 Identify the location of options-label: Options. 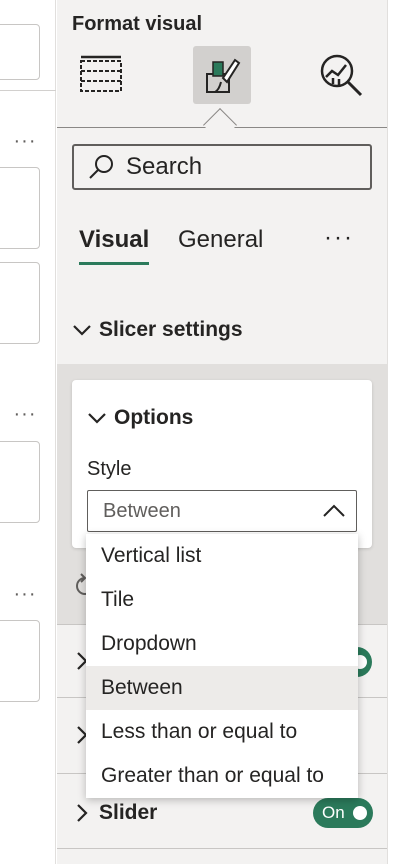
(154, 417).